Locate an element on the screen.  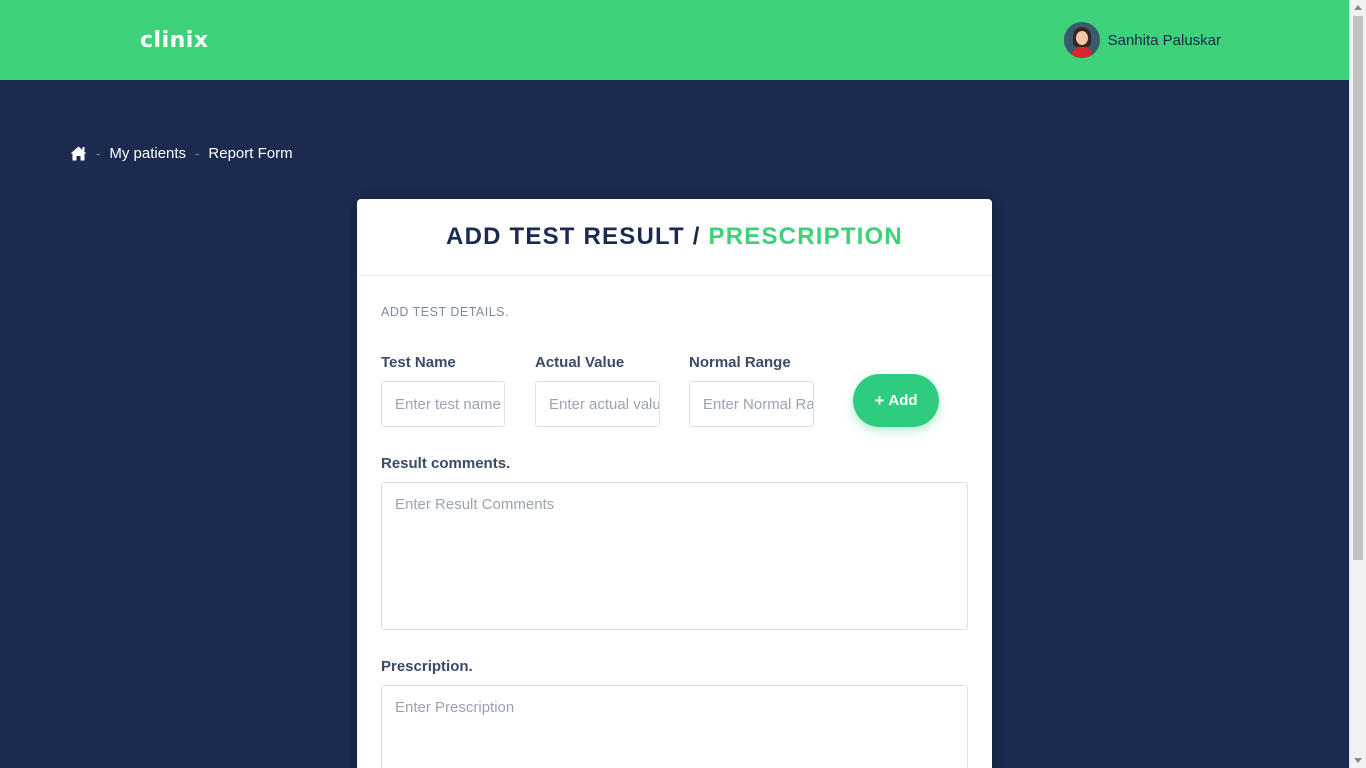
result-comments-label: Result comments. is located at coordinates (446, 463).